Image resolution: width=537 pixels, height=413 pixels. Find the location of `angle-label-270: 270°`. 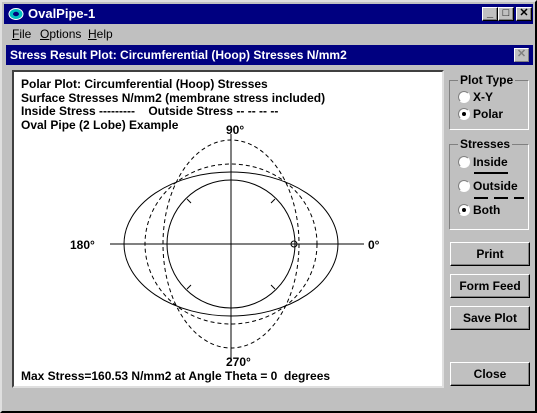

angle-label-270: 270° is located at coordinates (238, 362).